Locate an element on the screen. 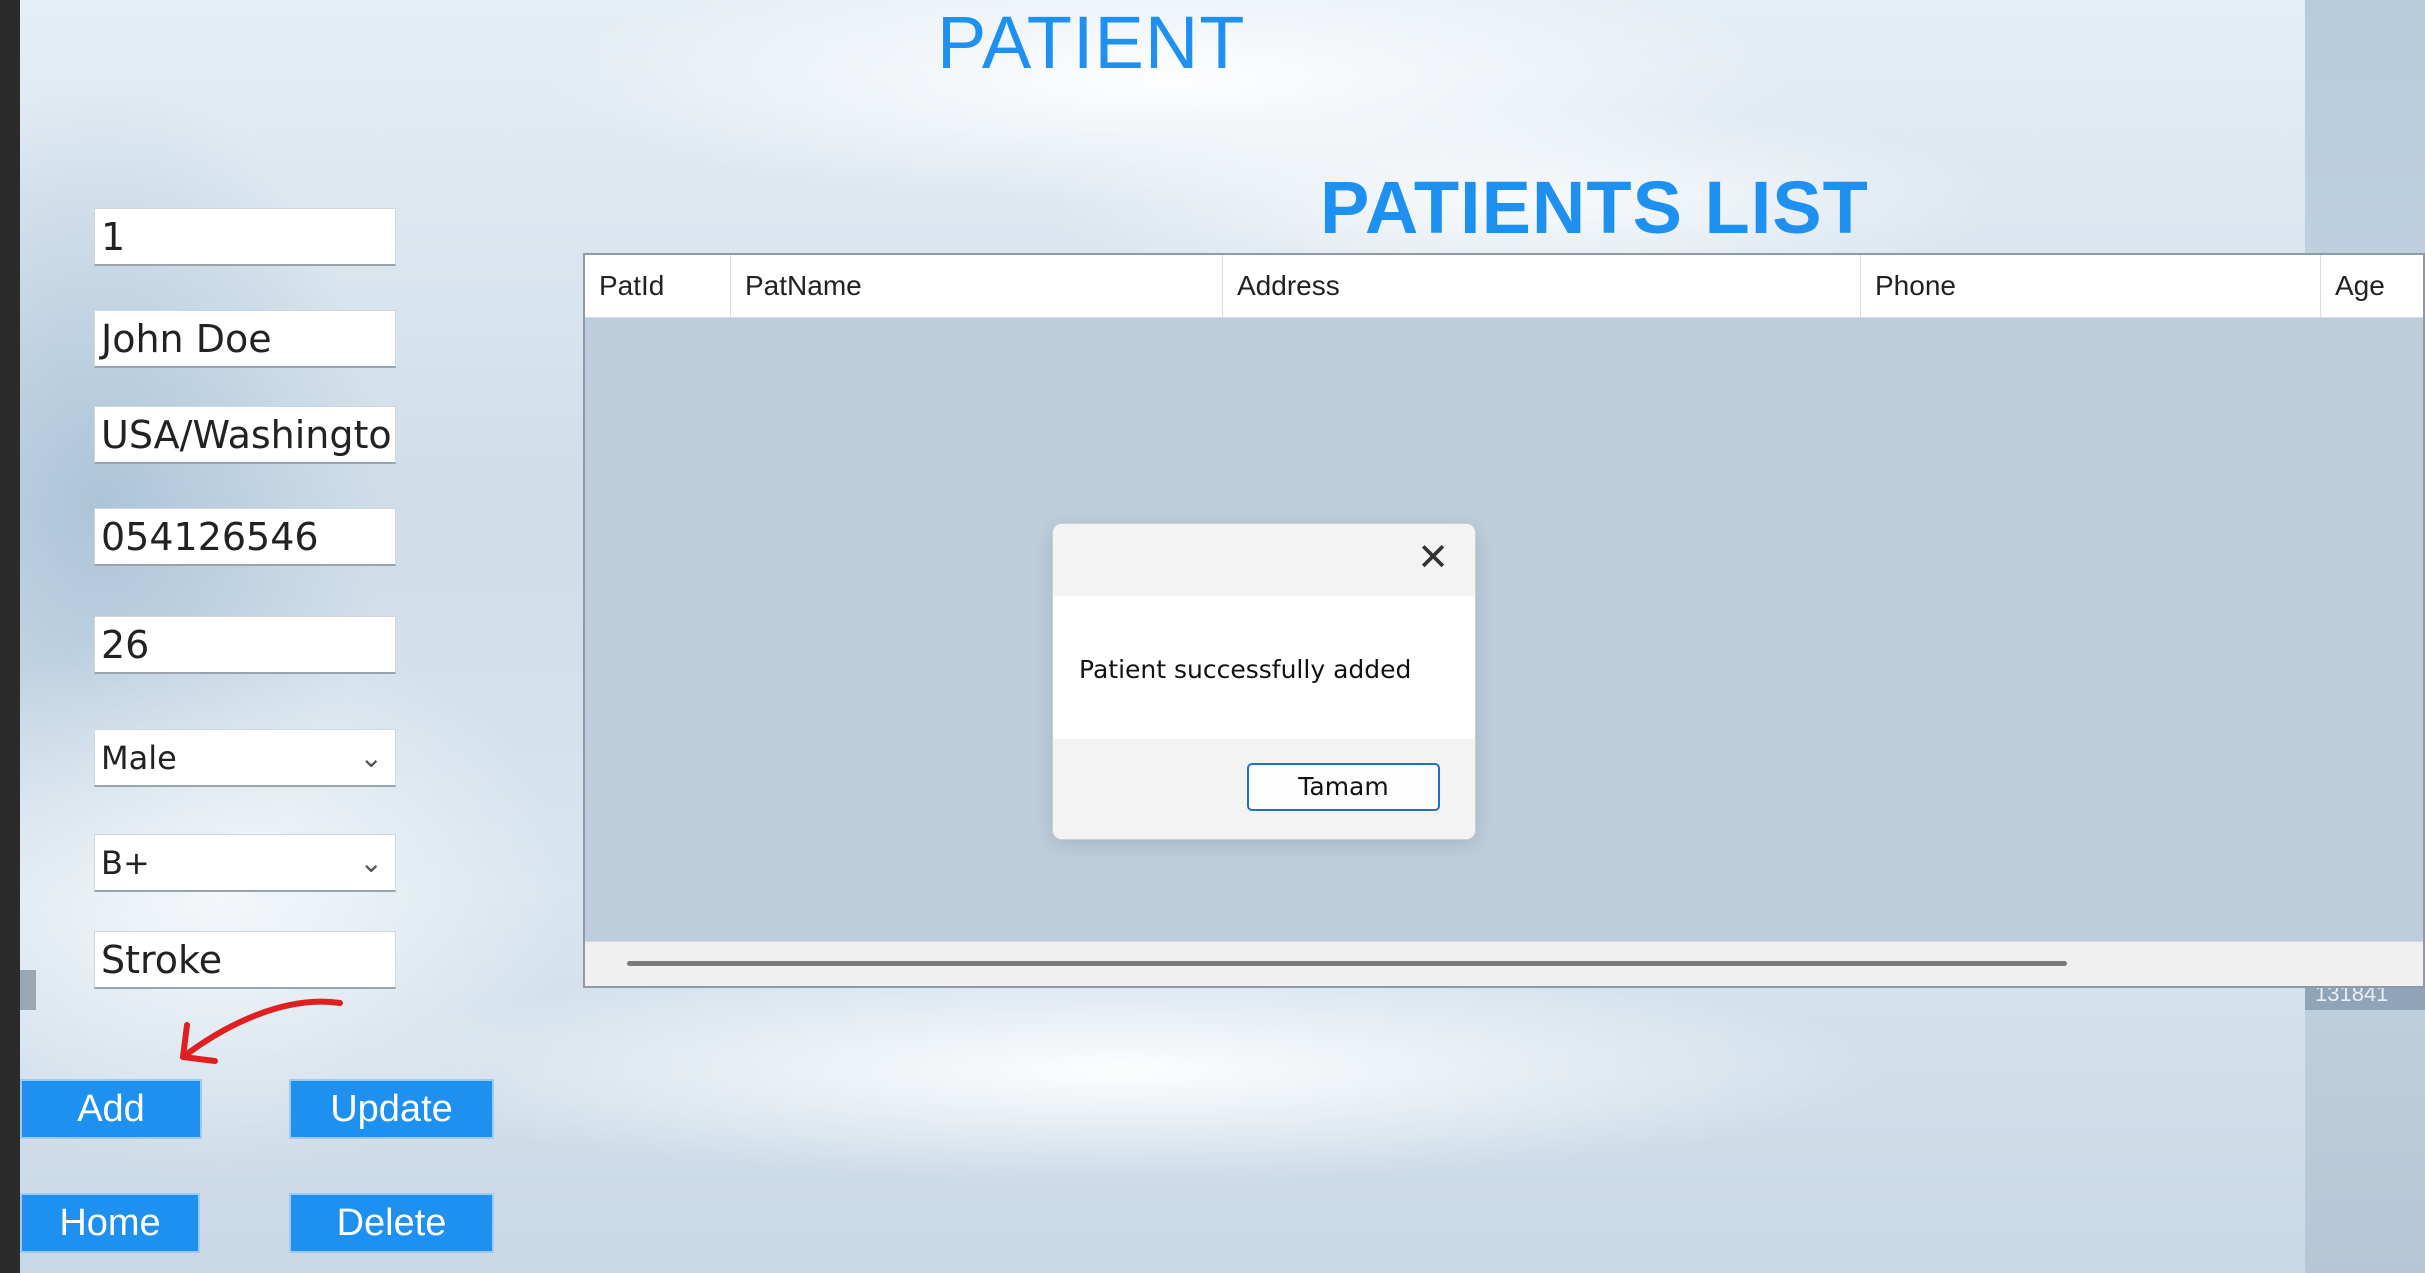 The height and width of the screenshot is (1273, 2425). dialog-titlebar: ✕ is located at coordinates (1264, 560).